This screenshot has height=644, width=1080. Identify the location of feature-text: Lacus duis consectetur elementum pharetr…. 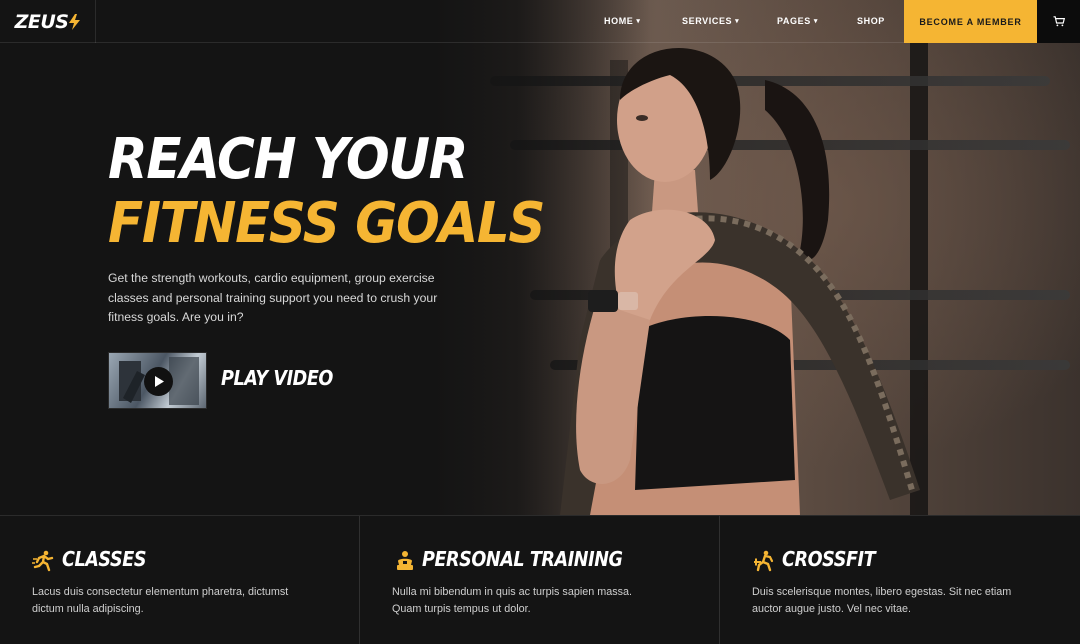
(160, 600).